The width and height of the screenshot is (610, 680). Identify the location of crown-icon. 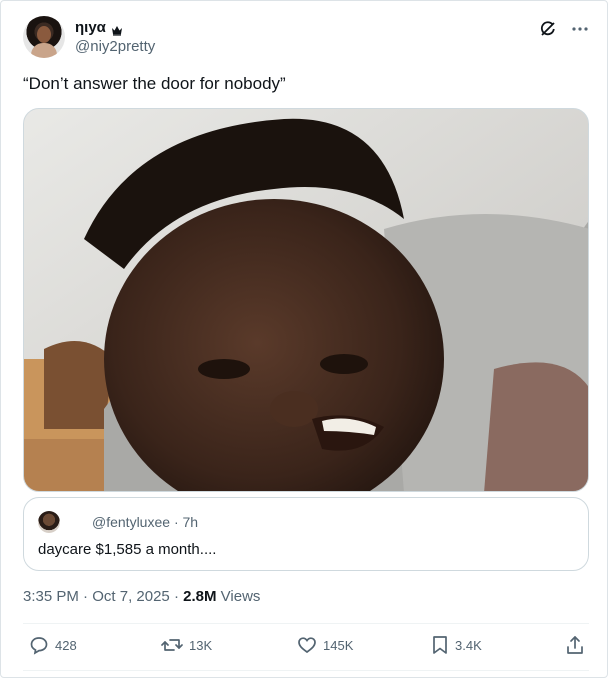
(117, 29).